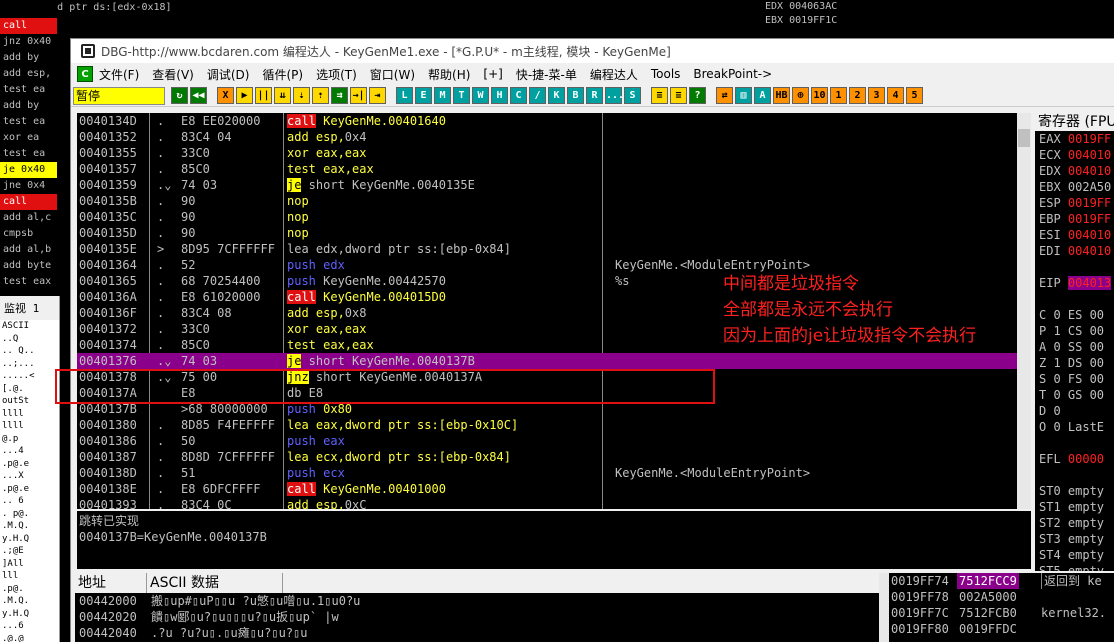 This screenshot has width=1114, height=642. What do you see at coordinates (857, 95) in the screenshot?
I see `toolbar-button-34: 2` at bounding box center [857, 95].